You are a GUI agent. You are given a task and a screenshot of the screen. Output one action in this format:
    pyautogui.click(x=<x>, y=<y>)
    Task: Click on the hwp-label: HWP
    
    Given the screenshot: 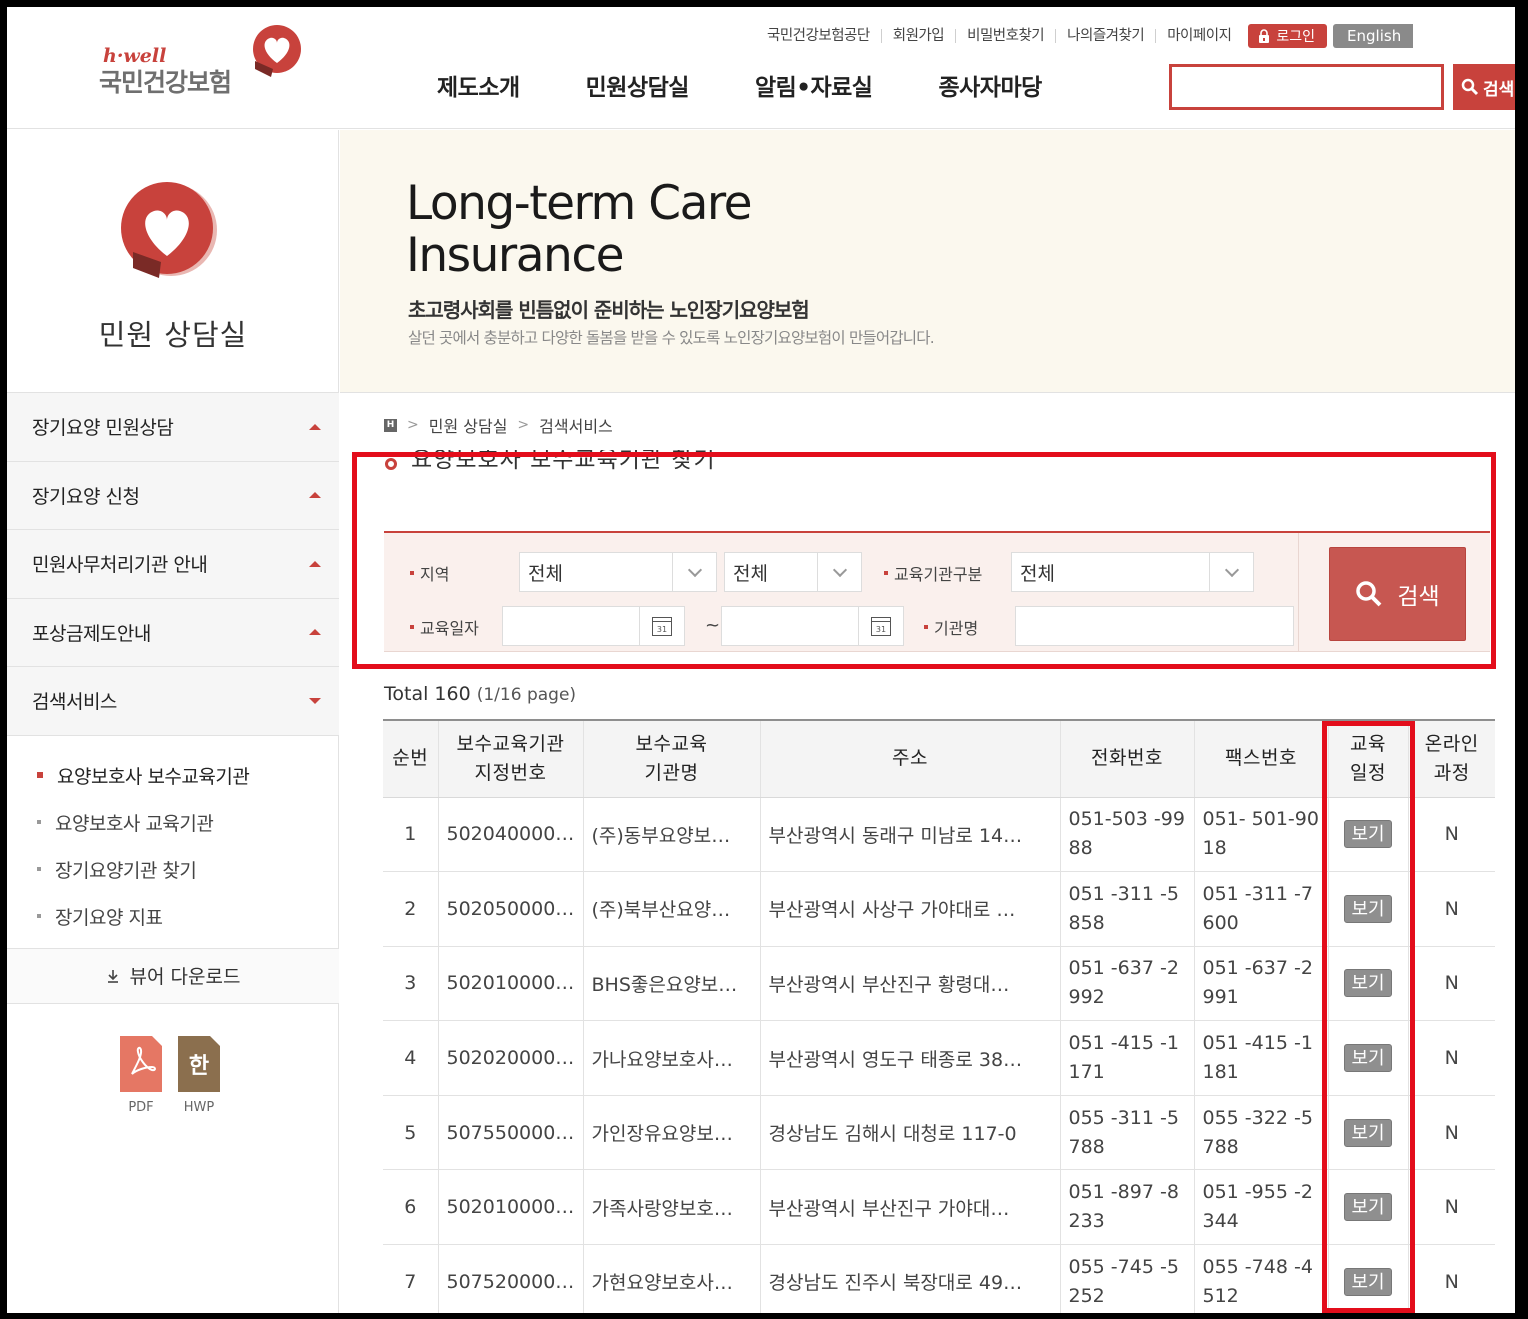 What is the action you would take?
    pyautogui.click(x=199, y=1107)
    